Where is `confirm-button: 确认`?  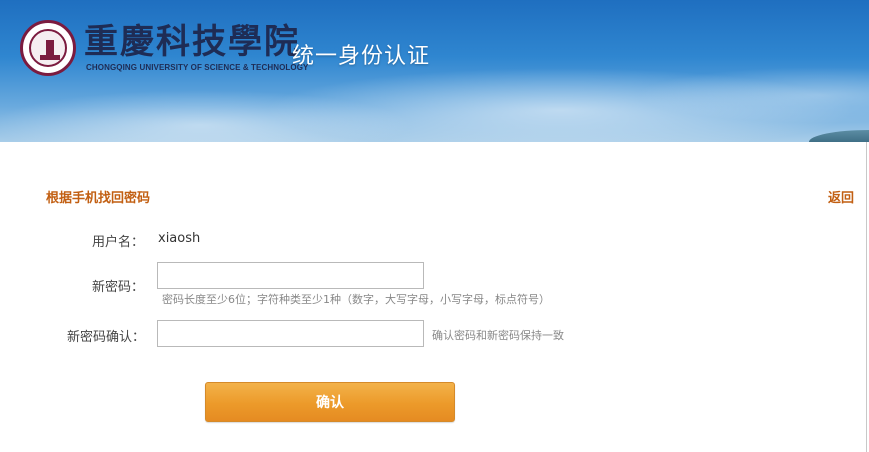
confirm-button: 确认 is located at coordinates (330, 402).